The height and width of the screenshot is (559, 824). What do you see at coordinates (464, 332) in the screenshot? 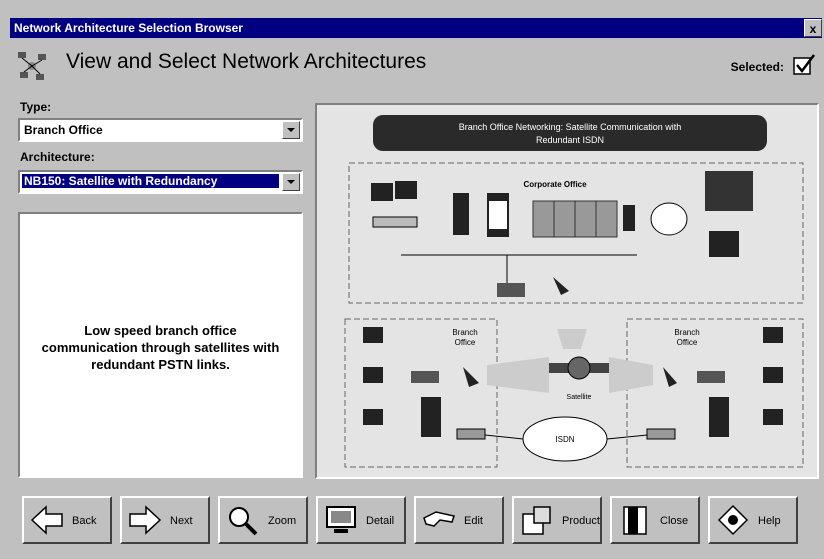
I see `branch-office-left-label: Branch` at bounding box center [464, 332].